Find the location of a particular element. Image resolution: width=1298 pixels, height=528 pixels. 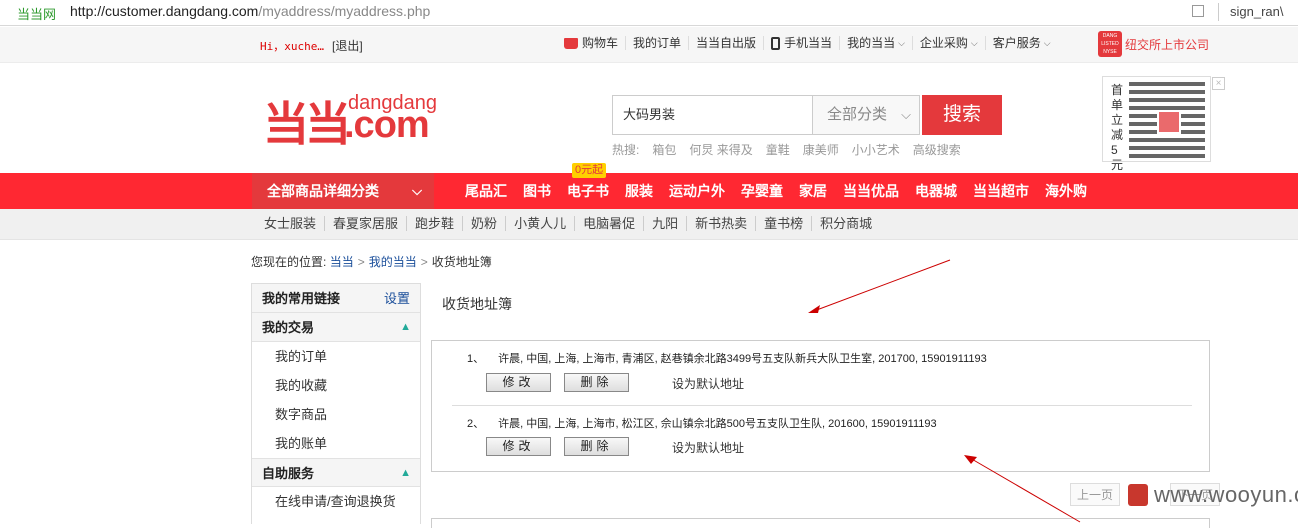

sub-nav-item: 跑步鞋 is located at coordinates (435, 223).